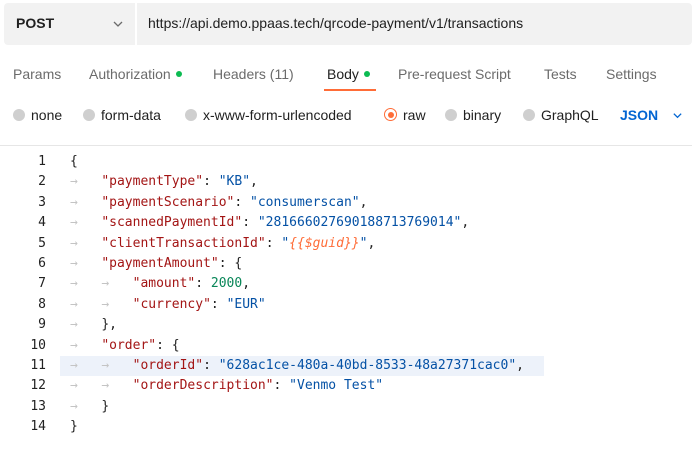  I want to click on line-number: 5, so click(42, 243).